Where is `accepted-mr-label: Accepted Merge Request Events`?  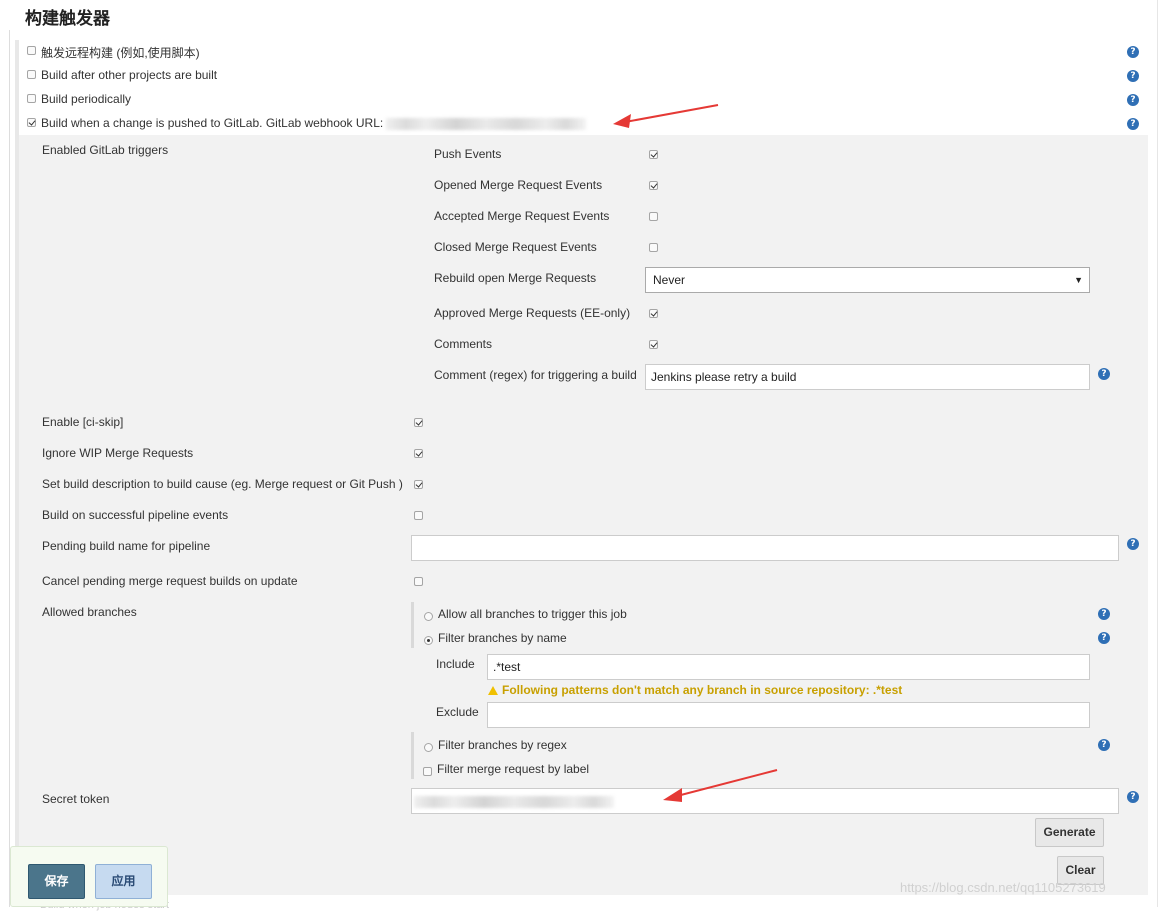
accepted-mr-label: Accepted Merge Request Events is located at coordinates (522, 216).